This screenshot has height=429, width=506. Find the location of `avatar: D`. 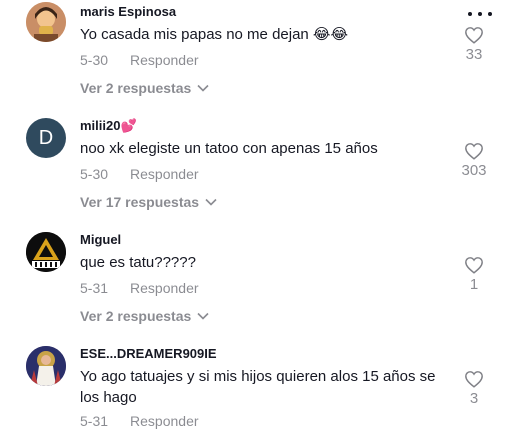

avatar: D is located at coordinates (46, 138).